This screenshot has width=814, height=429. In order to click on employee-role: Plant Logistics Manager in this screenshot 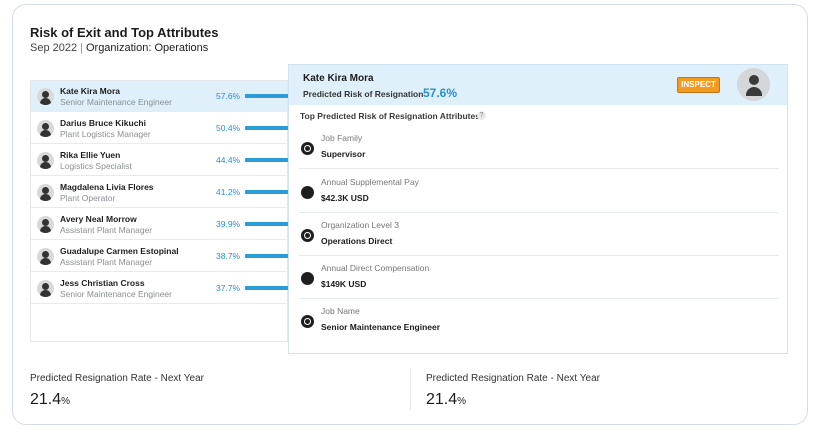, I will do `click(105, 134)`.